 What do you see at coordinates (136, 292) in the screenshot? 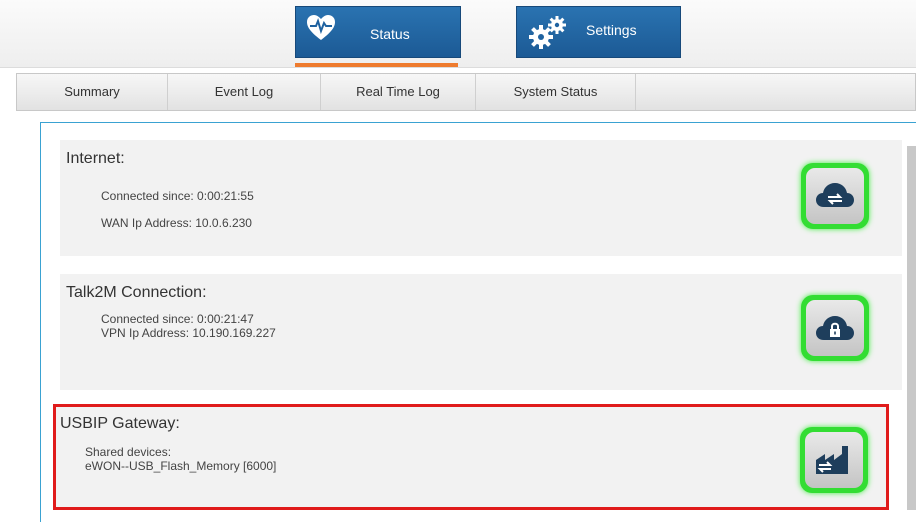
I see `talk2m-title: Talk2M Connection:` at bounding box center [136, 292].